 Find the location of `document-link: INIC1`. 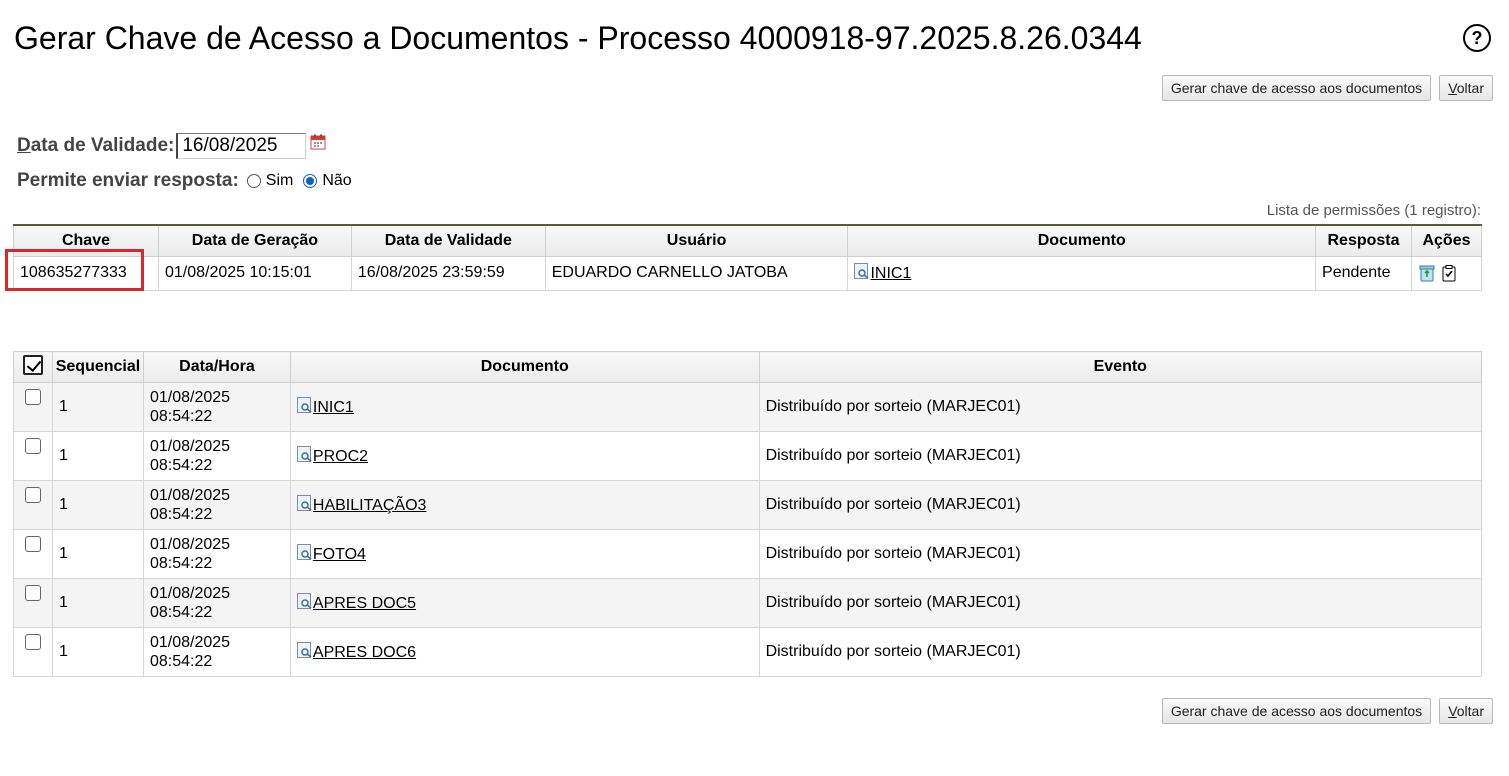

document-link: INIC1 is located at coordinates (333, 407).